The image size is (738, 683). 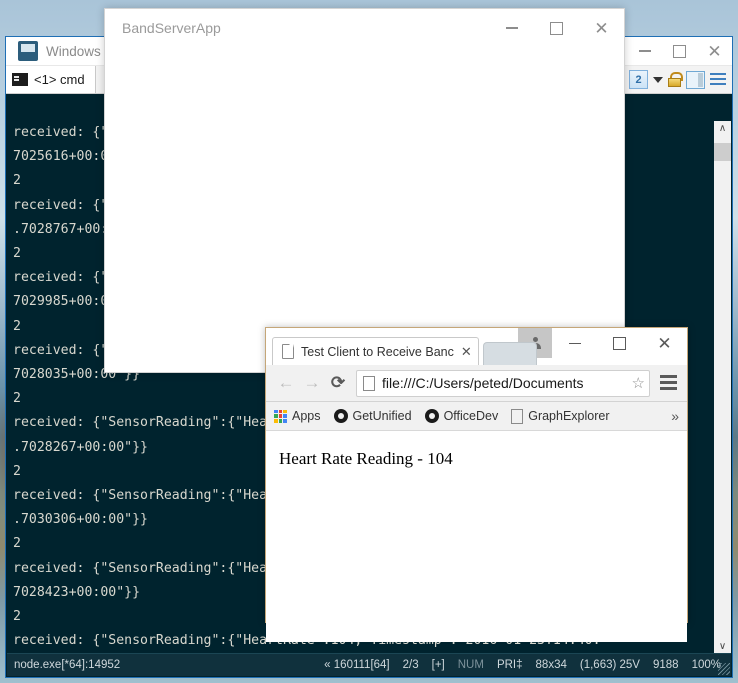 I want to click on bookmark-getunified: GetUnified, so click(x=372, y=416).